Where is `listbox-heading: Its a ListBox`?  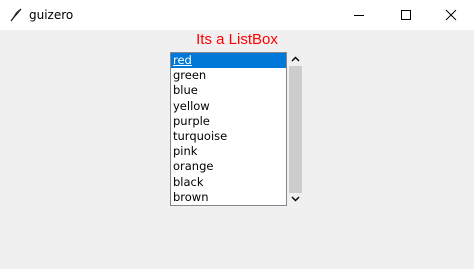 listbox-heading: Its a ListBox is located at coordinates (237, 39).